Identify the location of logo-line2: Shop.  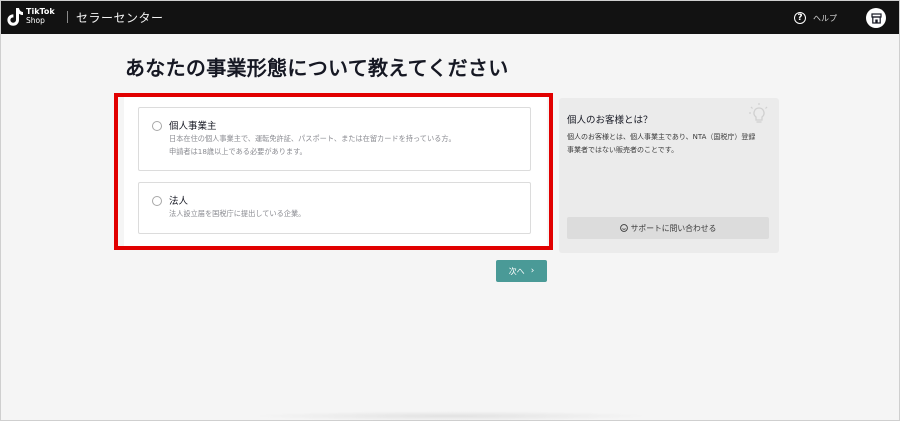
(35, 20).